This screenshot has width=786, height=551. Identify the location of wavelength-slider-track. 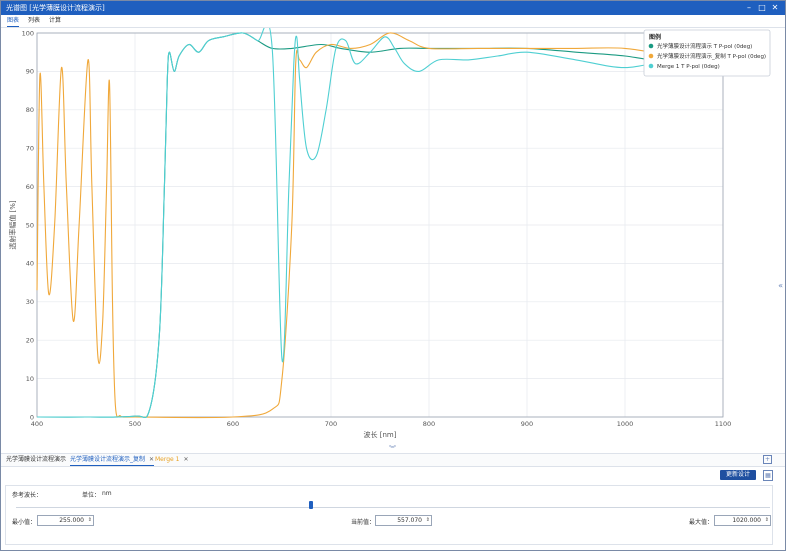
(393, 507).